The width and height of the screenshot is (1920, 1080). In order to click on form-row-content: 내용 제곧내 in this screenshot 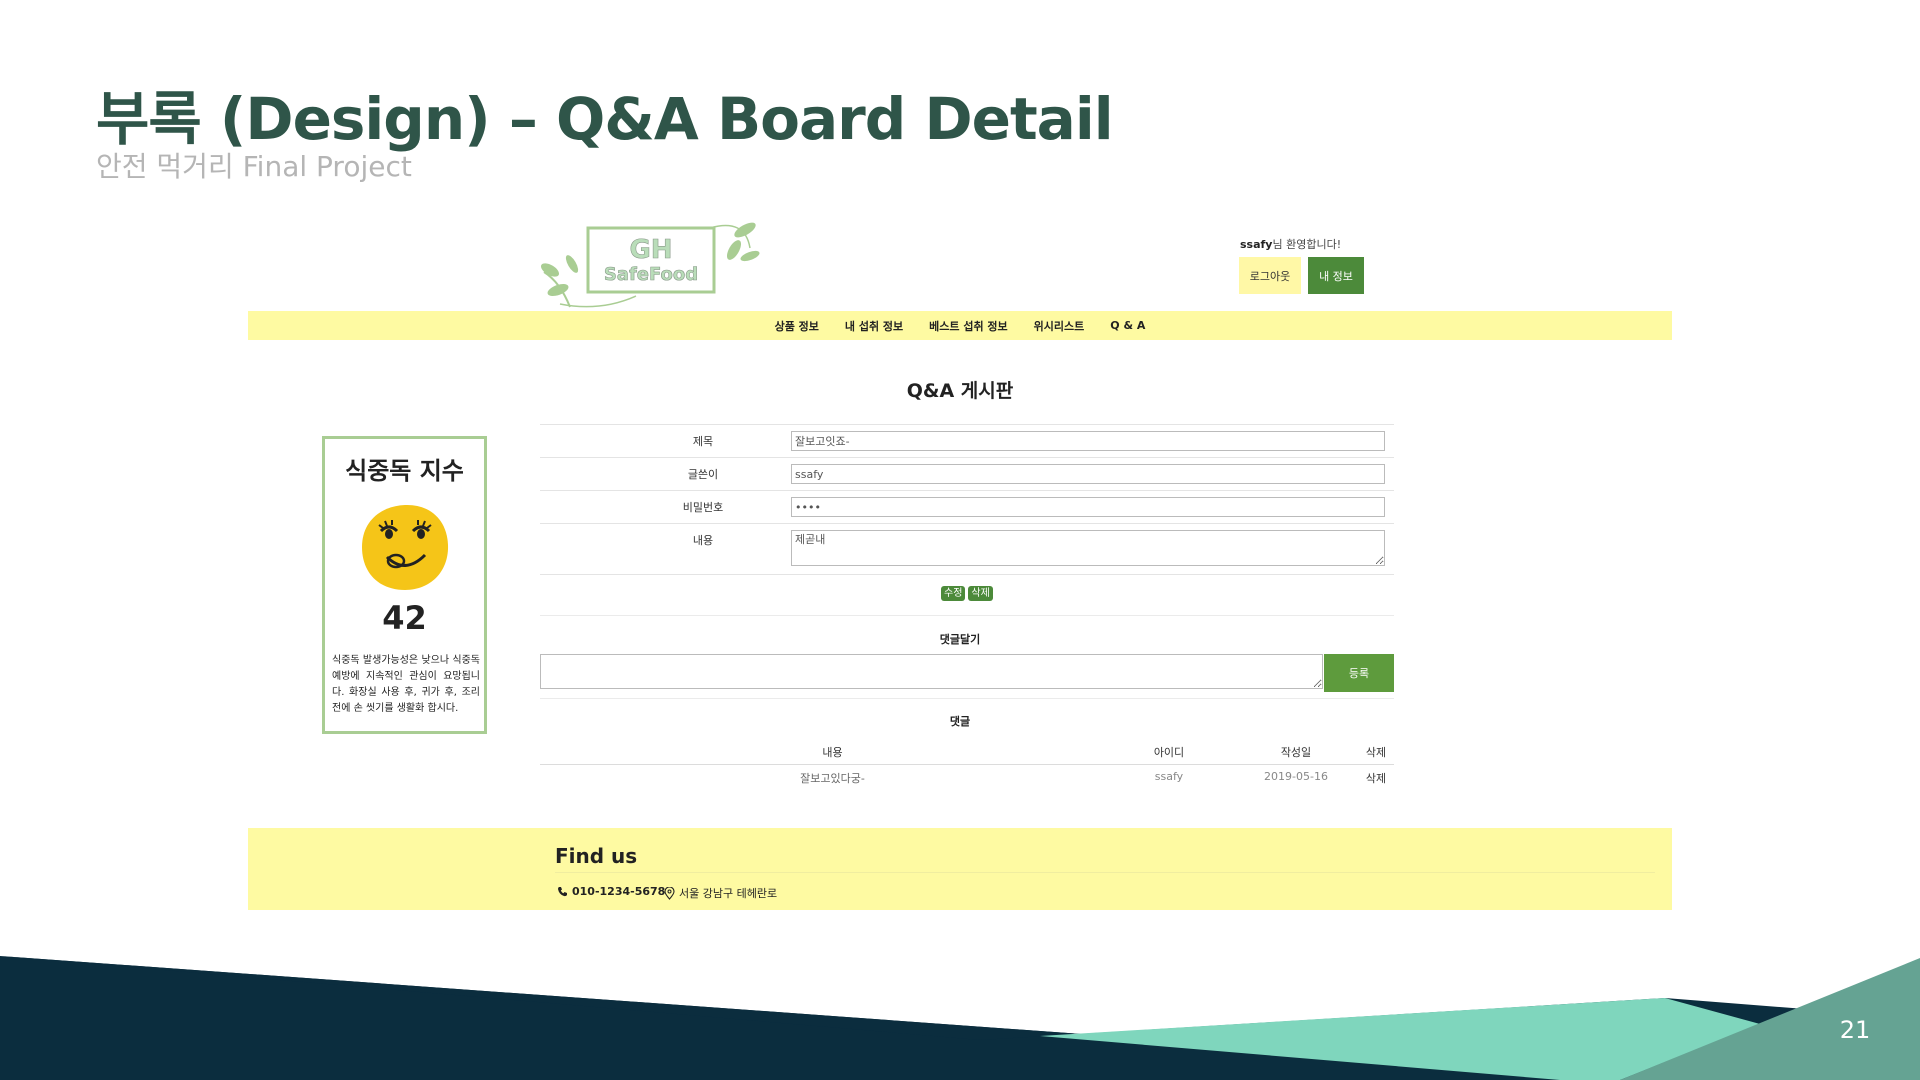, I will do `click(967, 549)`.